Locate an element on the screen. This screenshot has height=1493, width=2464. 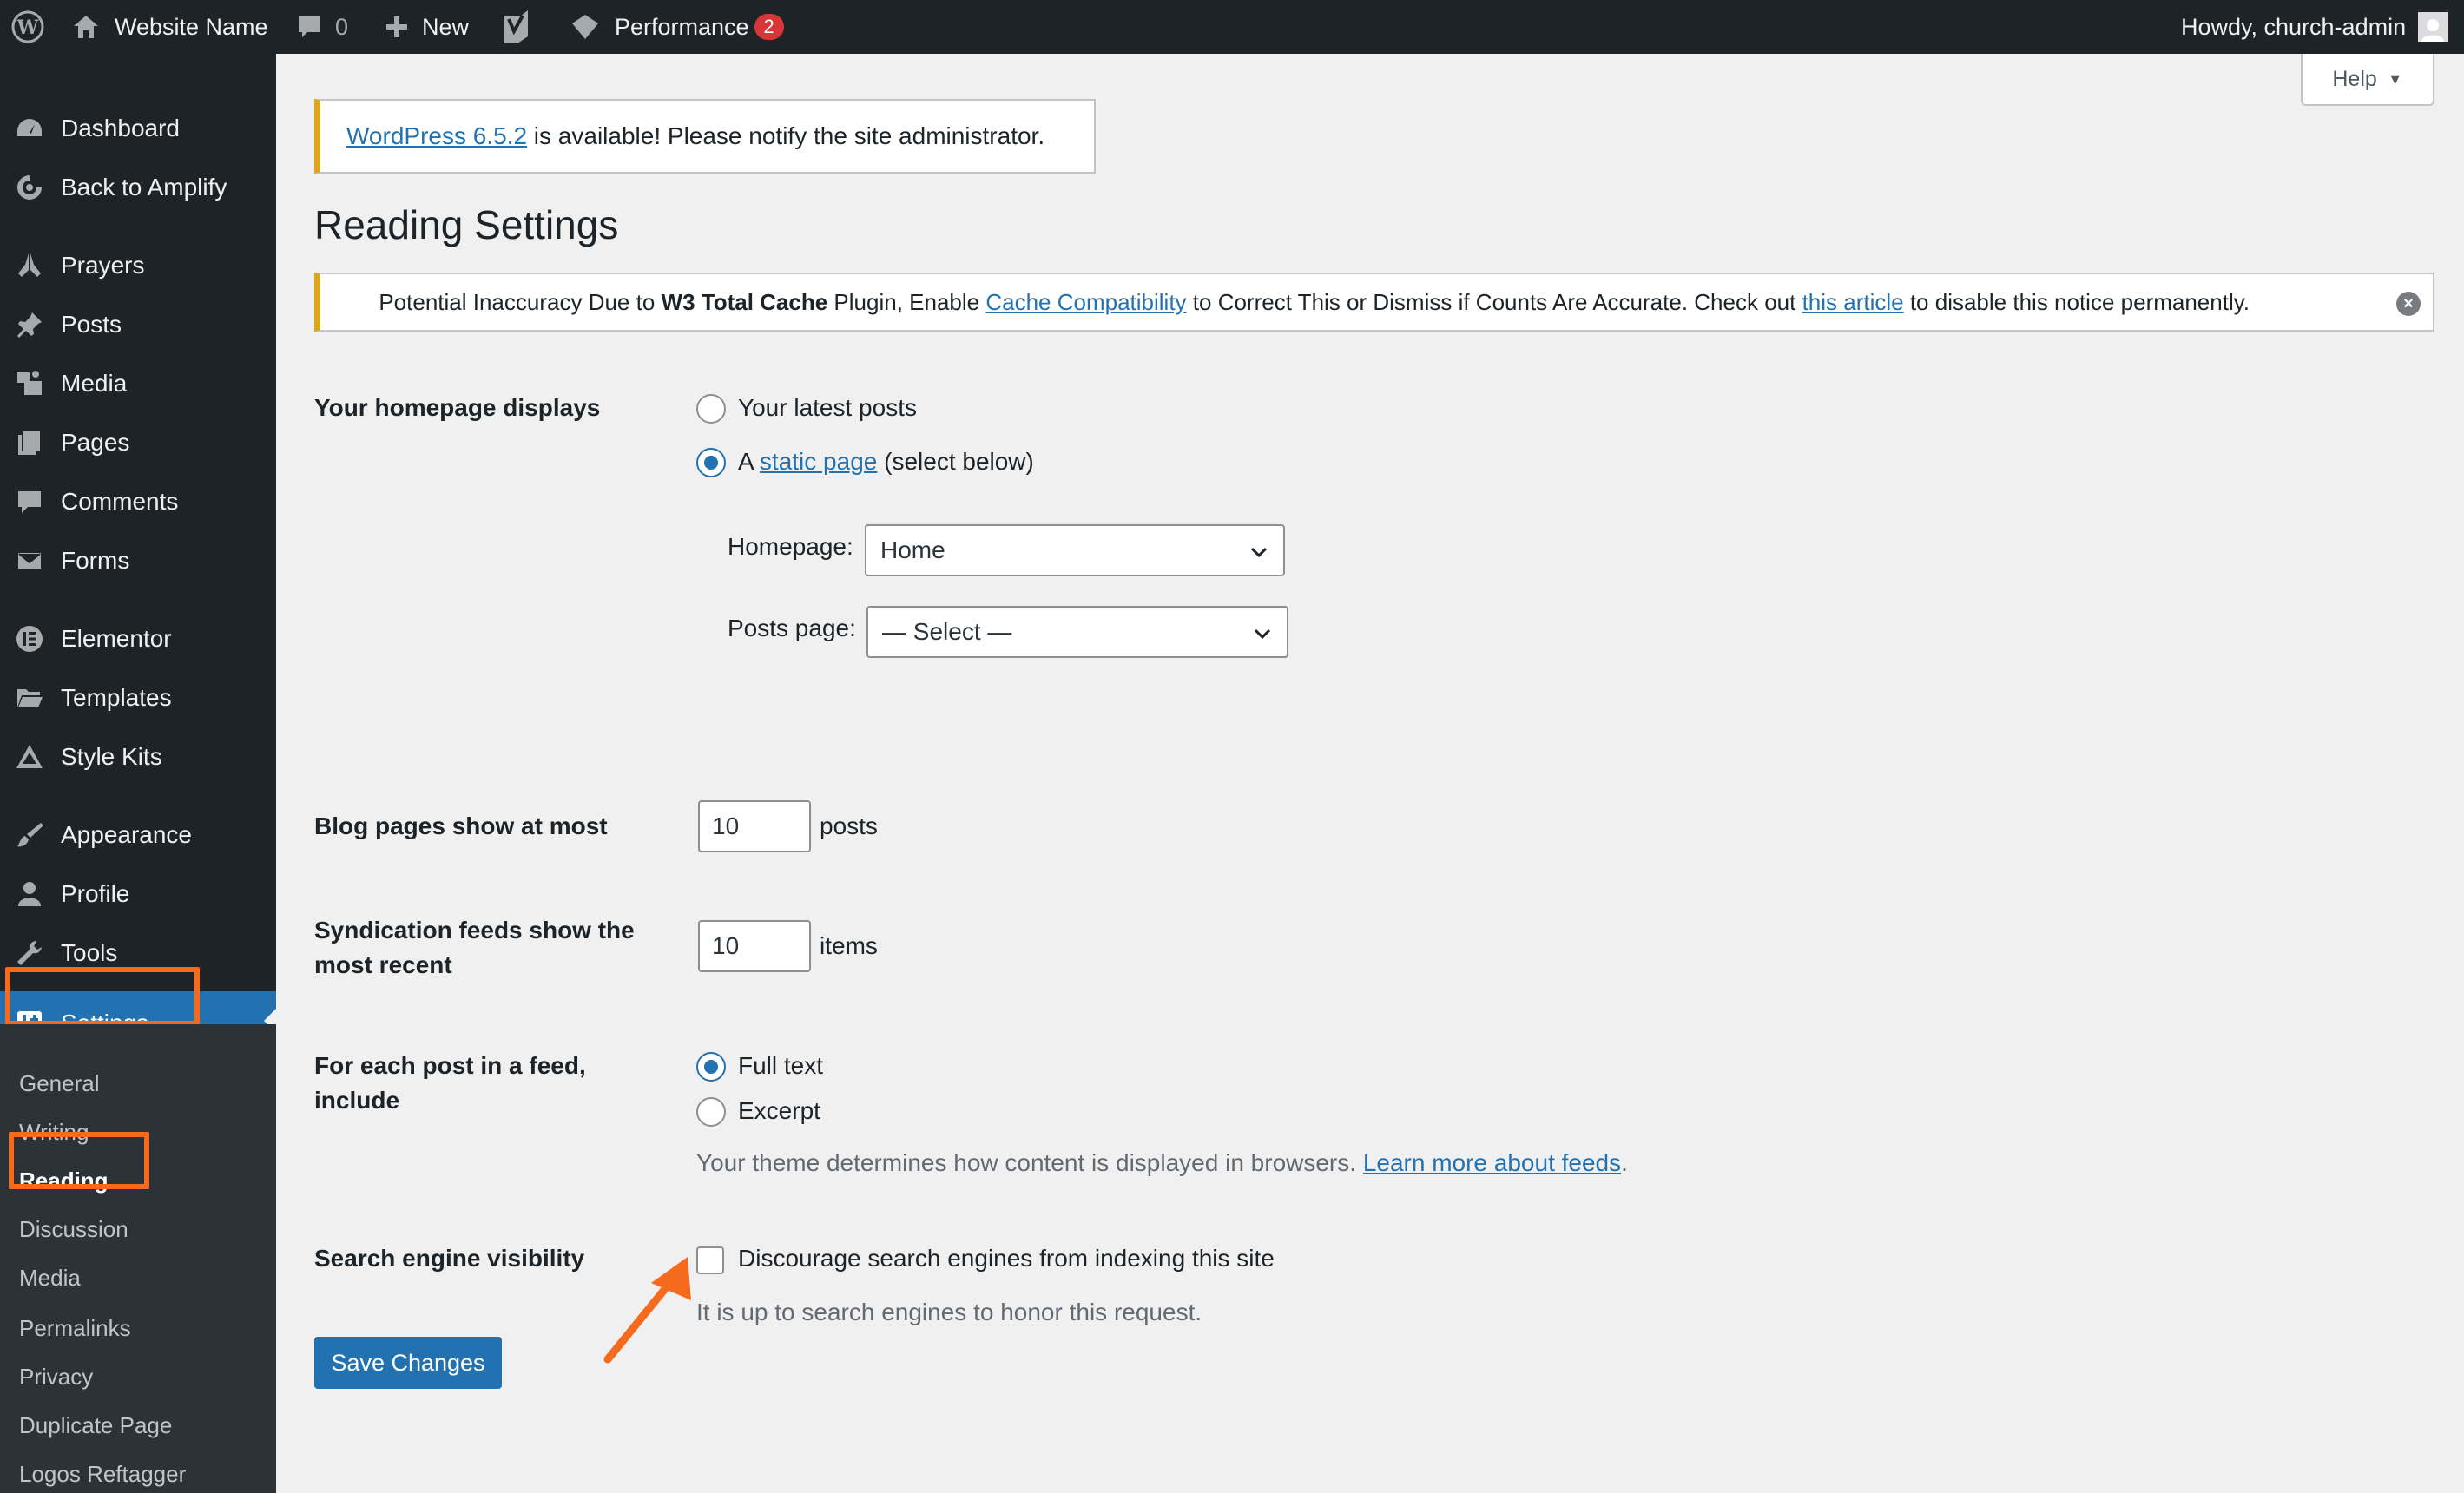
full-text-label: Full text is located at coordinates (780, 1066).